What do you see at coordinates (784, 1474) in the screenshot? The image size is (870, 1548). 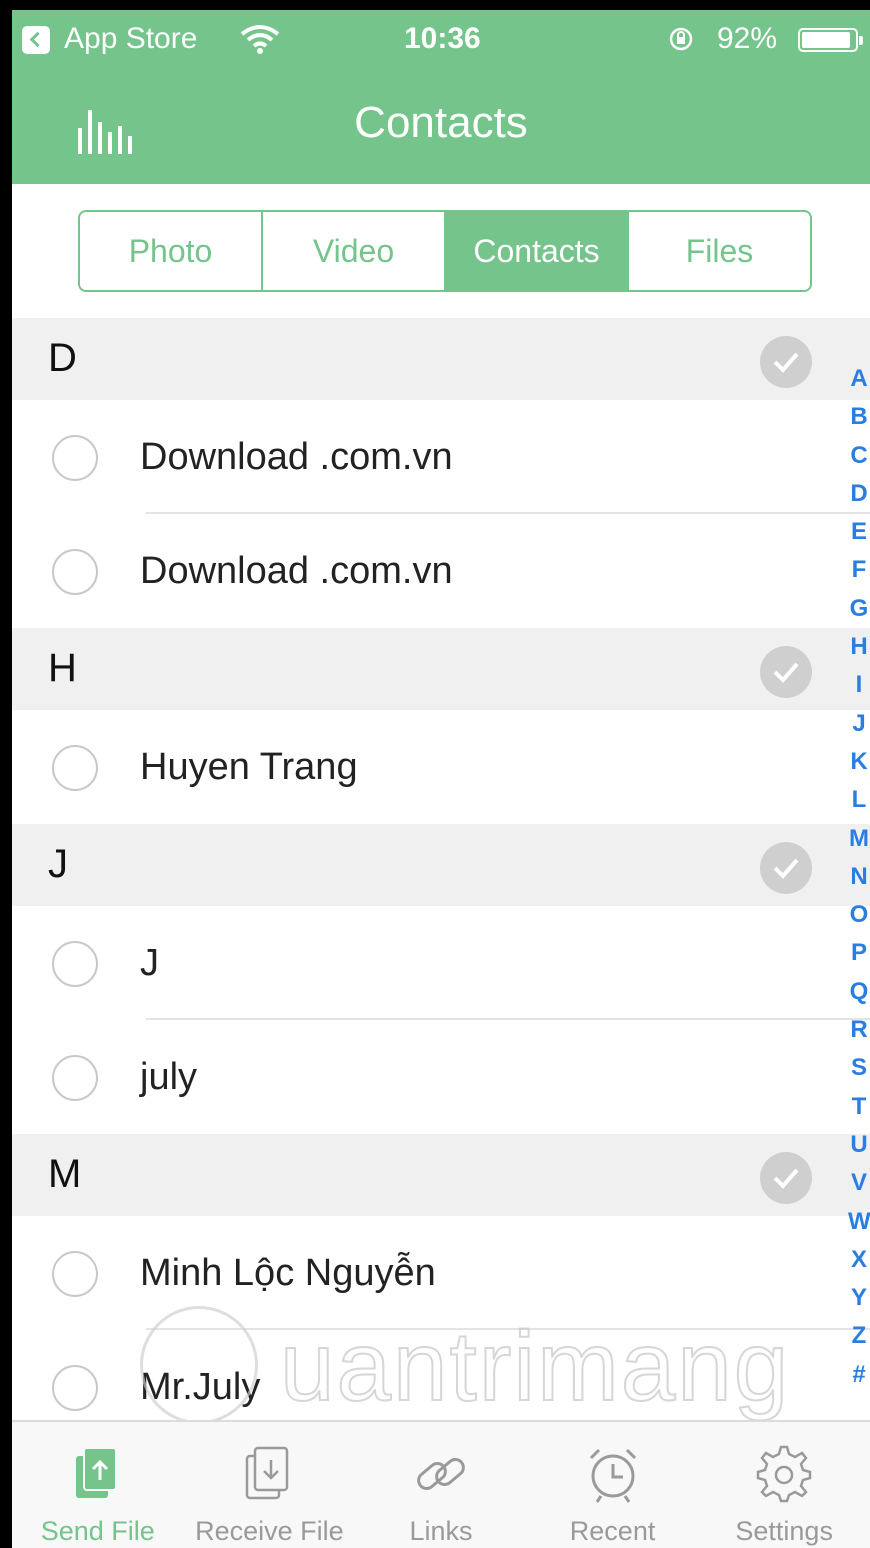 I see `gear-icon` at bounding box center [784, 1474].